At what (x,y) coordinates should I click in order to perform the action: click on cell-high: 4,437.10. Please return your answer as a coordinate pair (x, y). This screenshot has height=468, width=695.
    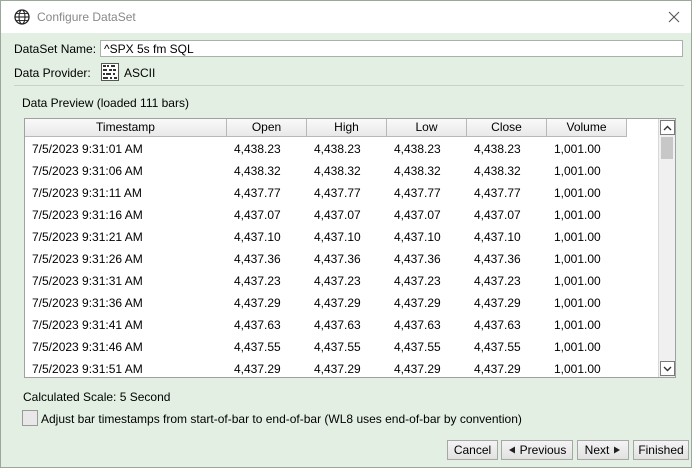
    Looking at the image, I should click on (337, 237).